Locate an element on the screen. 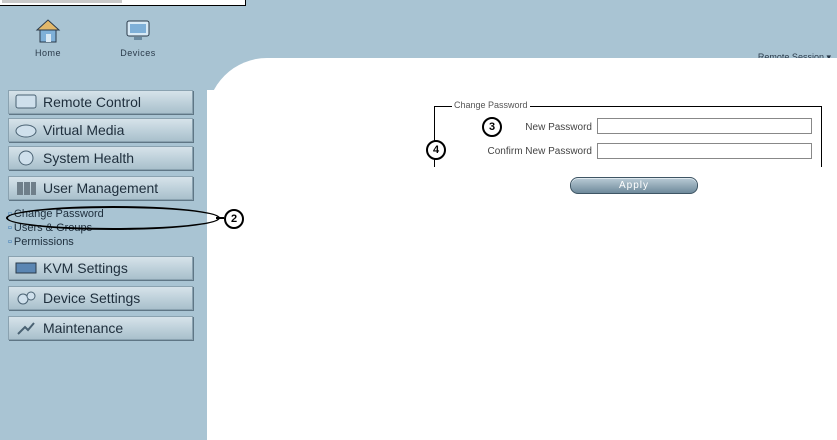 This screenshot has height=440, width=837. sidebar-item-device-settings: Device Settings is located at coordinates (100, 298).